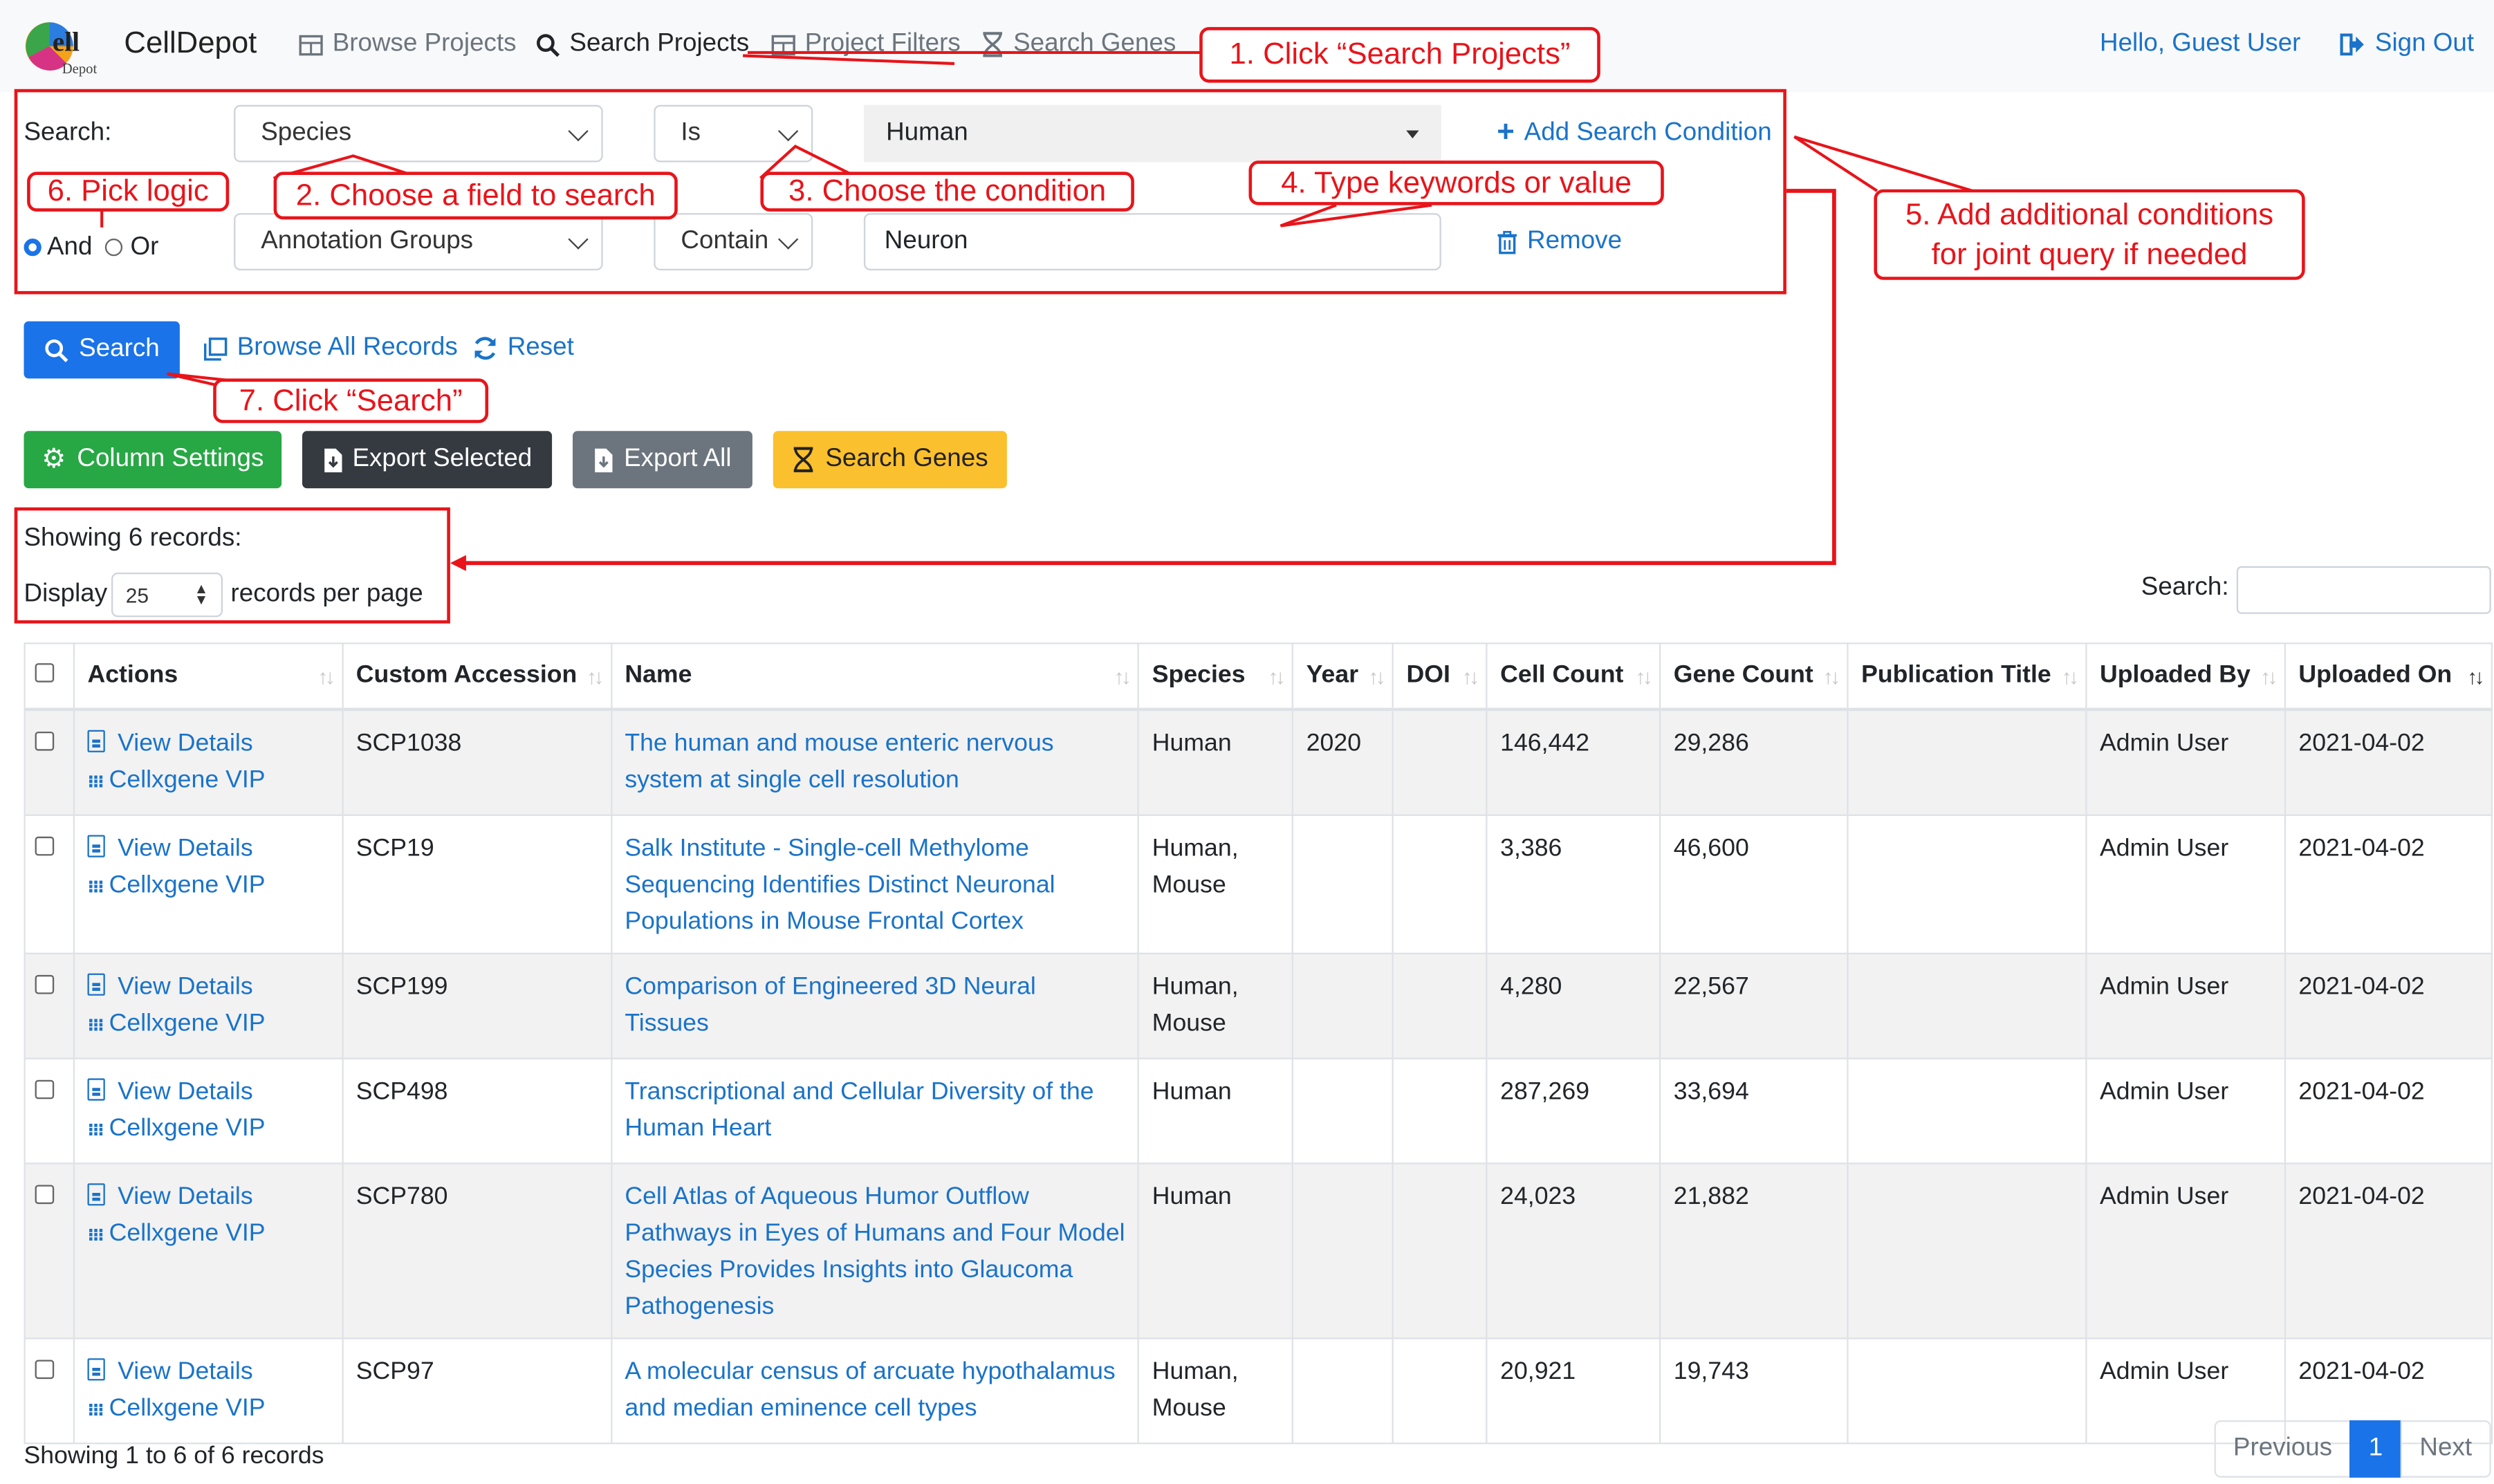 Image resolution: width=2494 pixels, height=1484 pixels. I want to click on column-header-cell-count: Cell Count ↑↓, so click(1574, 677).